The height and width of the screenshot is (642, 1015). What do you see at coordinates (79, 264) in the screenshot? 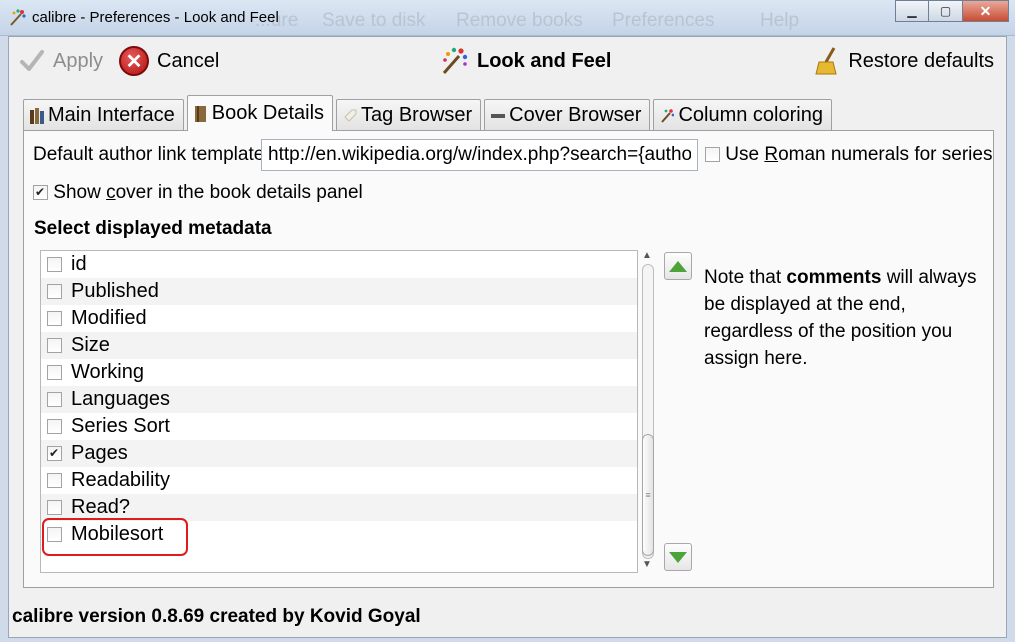
I see `metadata-label: id` at bounding box center [79, 264].